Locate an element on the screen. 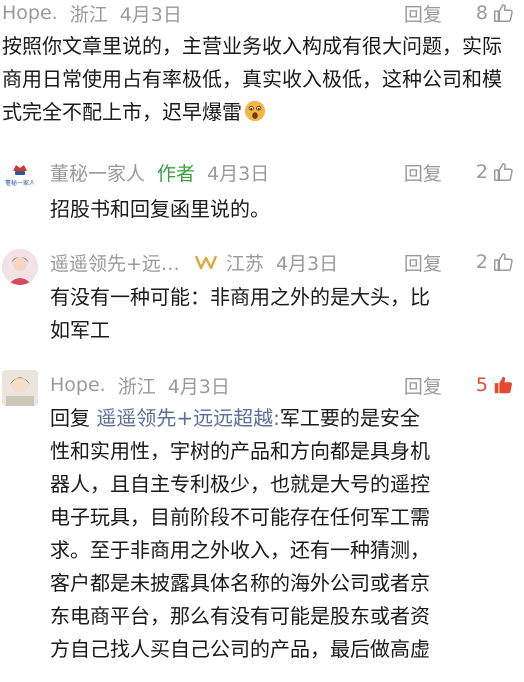 This screenshot has width=524, height=682. avatar: 董秘一家人 is located at coordinates (20, 173).